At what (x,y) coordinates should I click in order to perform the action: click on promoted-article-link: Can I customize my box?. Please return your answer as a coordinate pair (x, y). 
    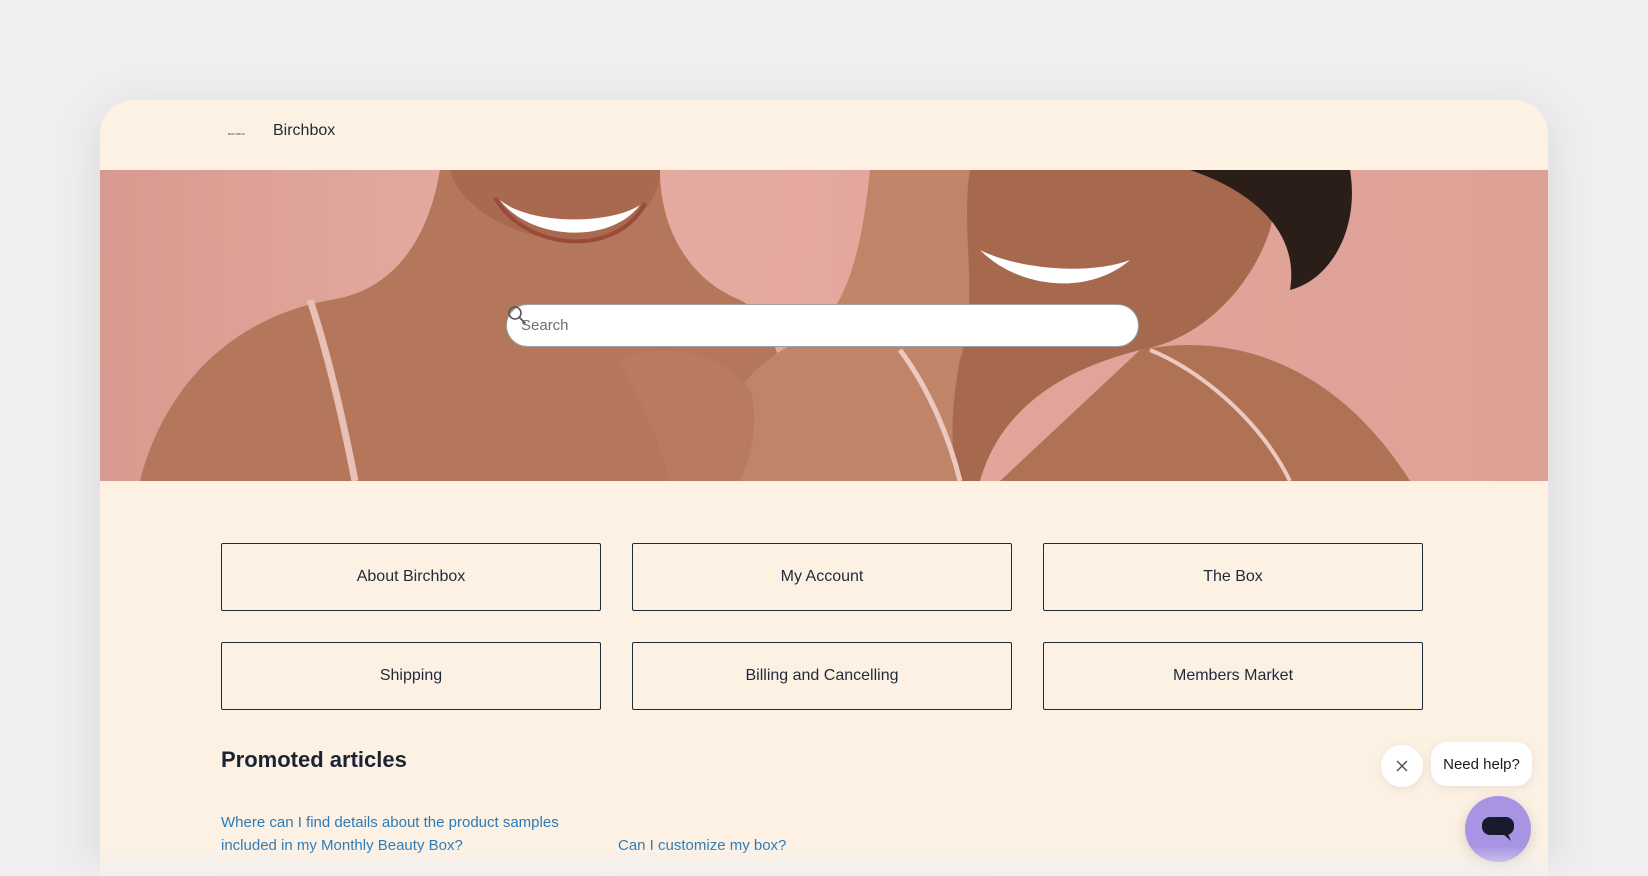
    Looking at the image, I should click on (808, 845).